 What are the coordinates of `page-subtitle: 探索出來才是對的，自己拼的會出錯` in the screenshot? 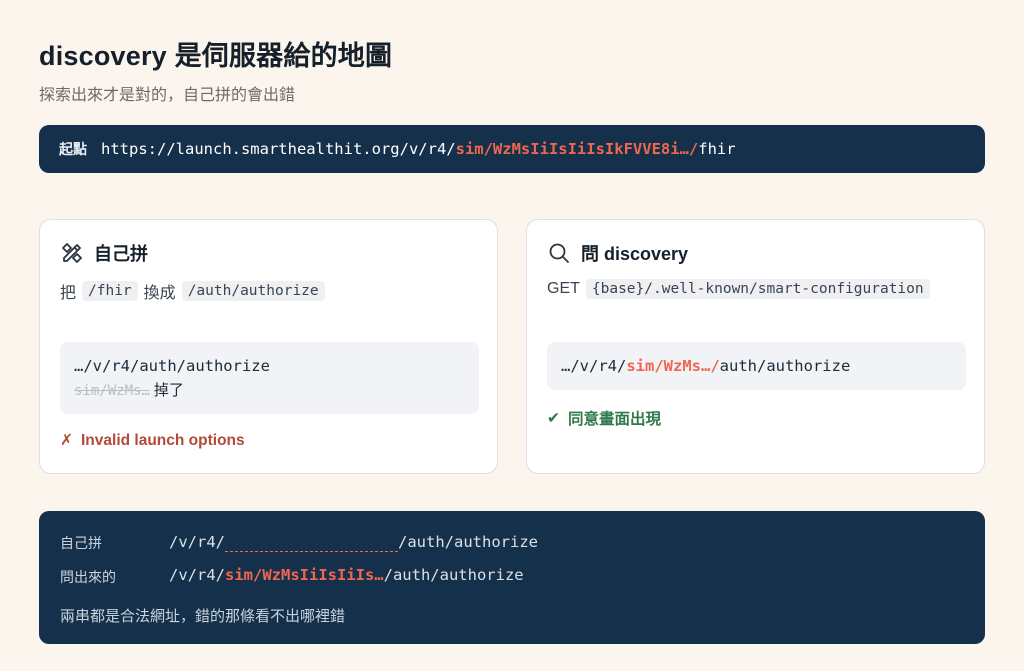 It's located at (167, 95).